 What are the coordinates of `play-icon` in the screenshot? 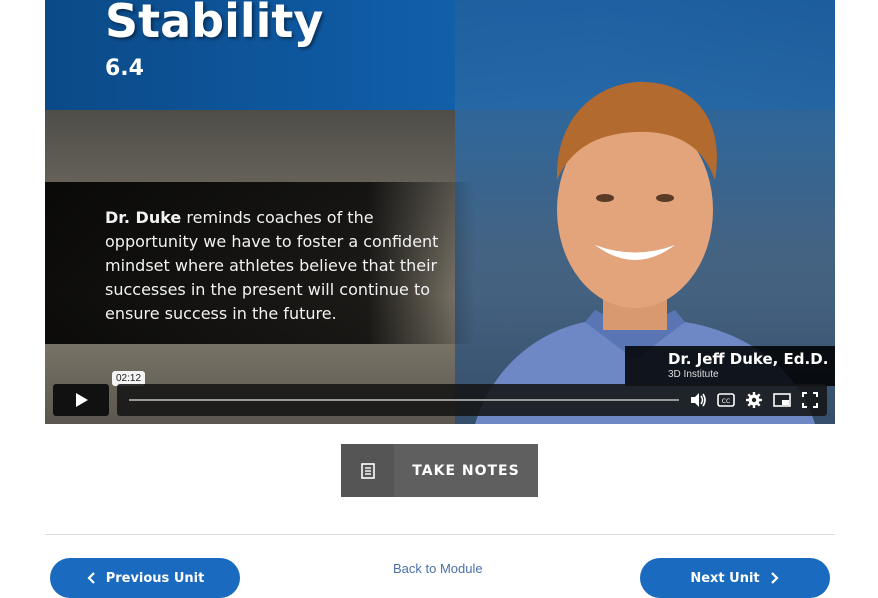 It's located at (82, 400).